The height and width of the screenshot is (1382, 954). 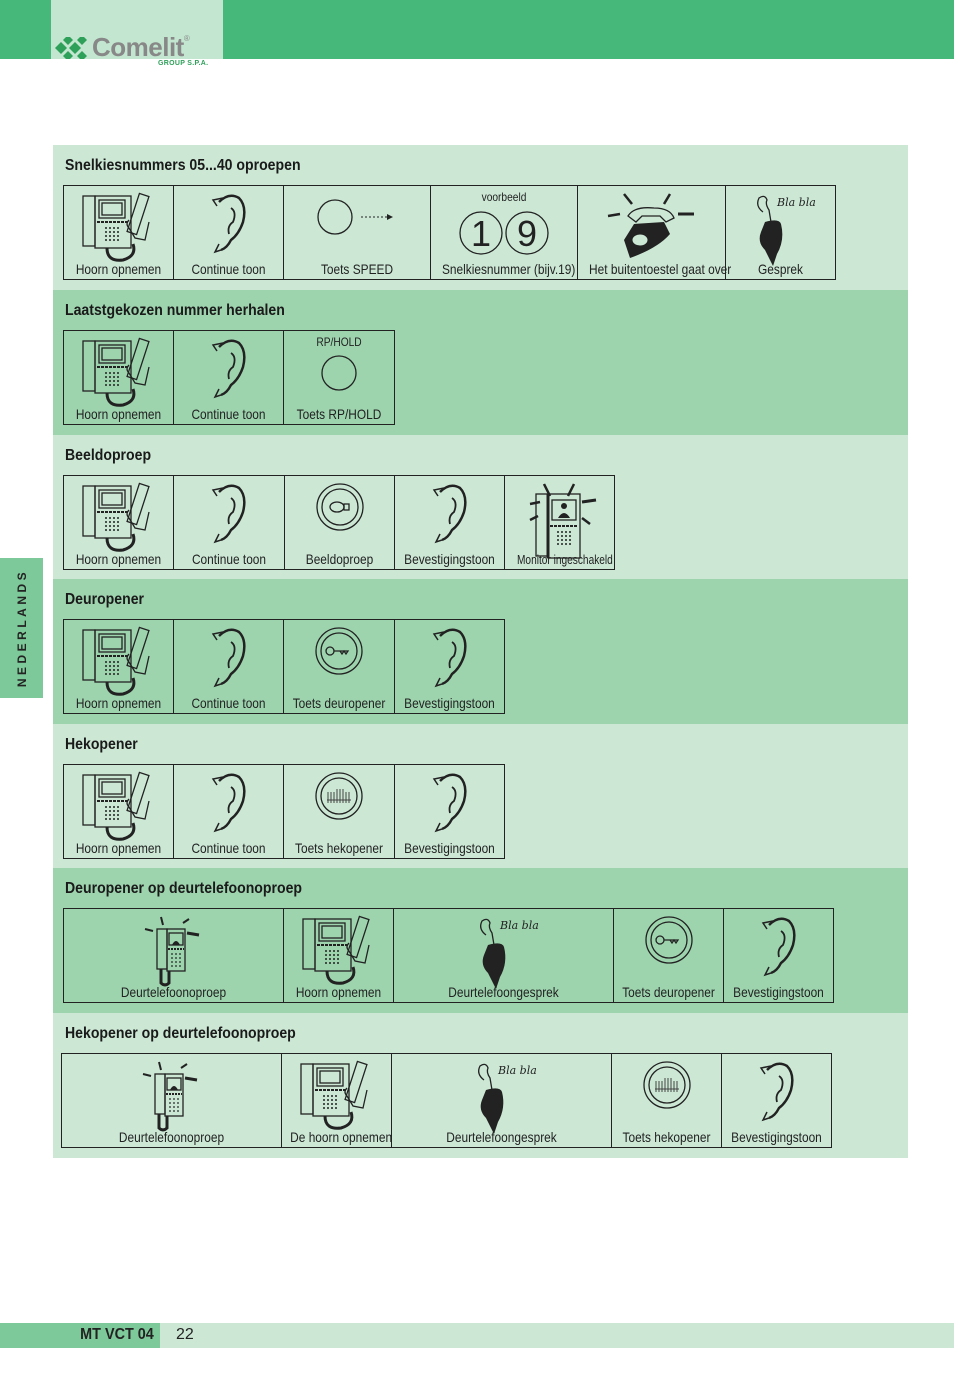 I want to click on step-cell: Toets hekopener, so click(x=339, y=811).